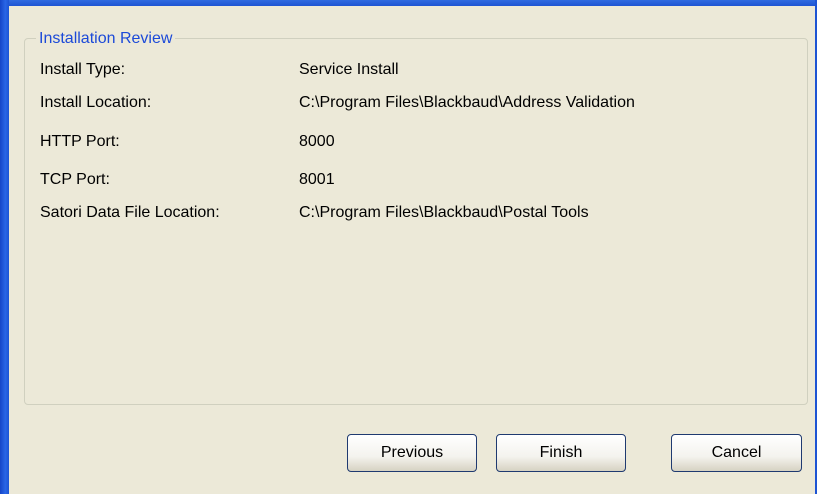 The width and height of the screenshot is (817, 494). What do you see at coordinates (317, 141) in the screenshot?
I see `http-port-value: 8000` at bounding box center [317, 141].